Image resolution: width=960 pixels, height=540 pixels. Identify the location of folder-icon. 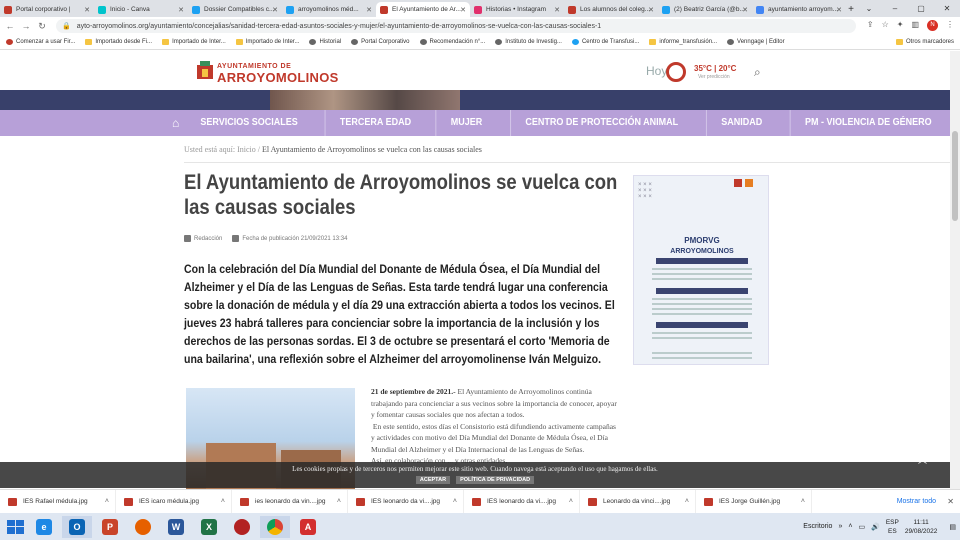
(166, 42).